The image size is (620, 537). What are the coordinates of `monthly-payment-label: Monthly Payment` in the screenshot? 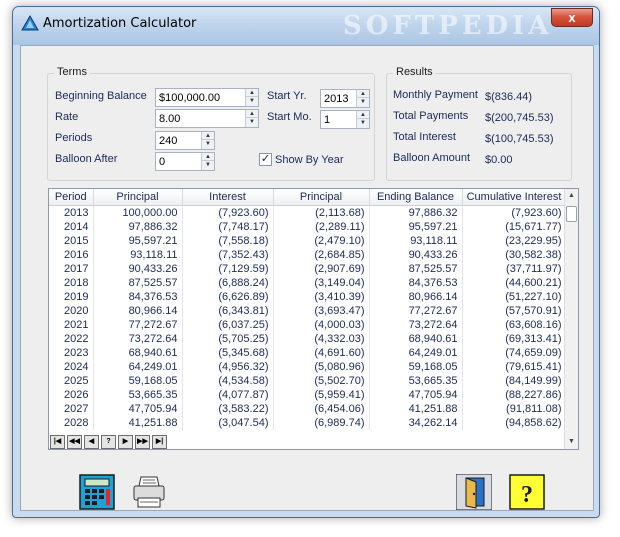 It's located at (435, 95).